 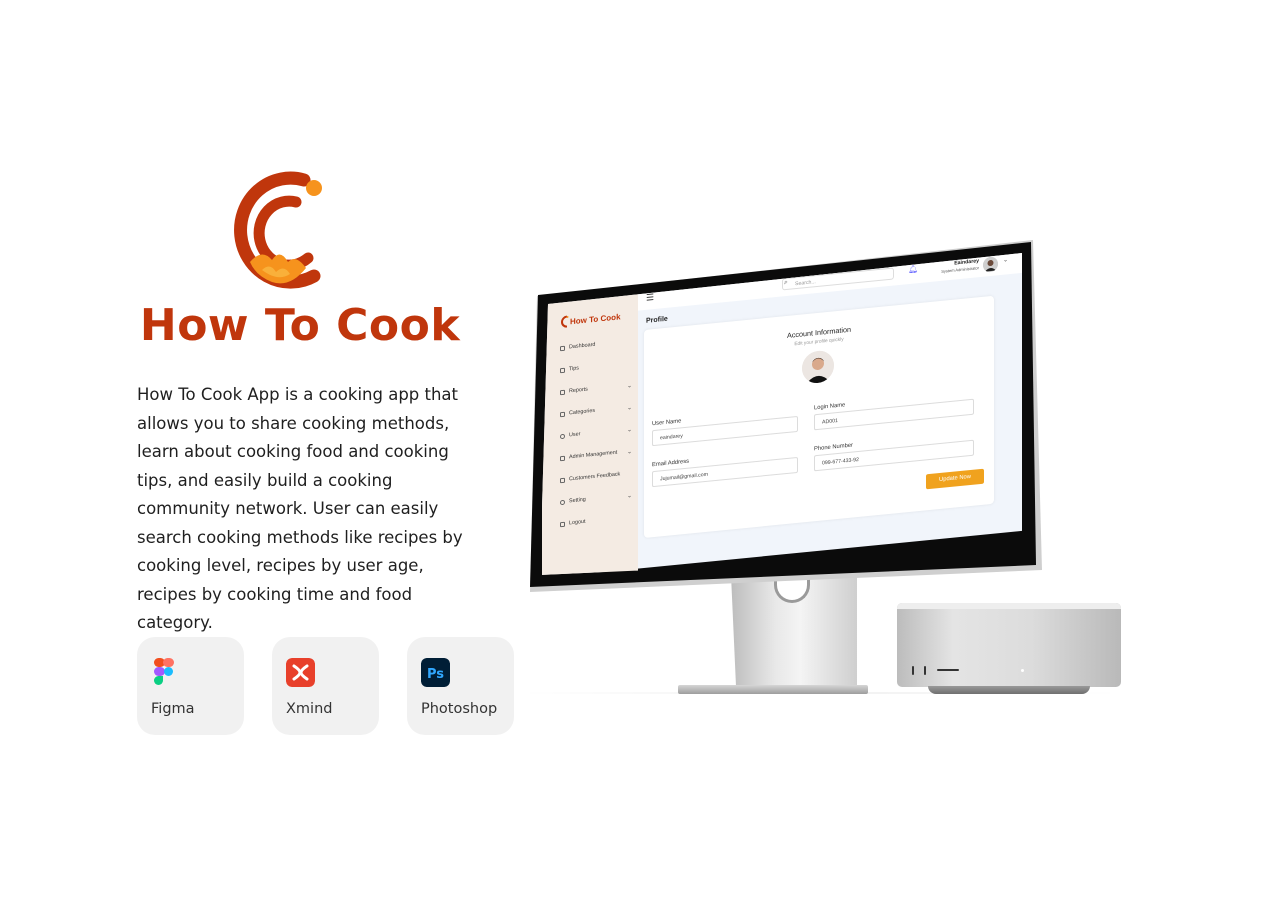 I want to click on tips-icon, so click(x=562, y=370).